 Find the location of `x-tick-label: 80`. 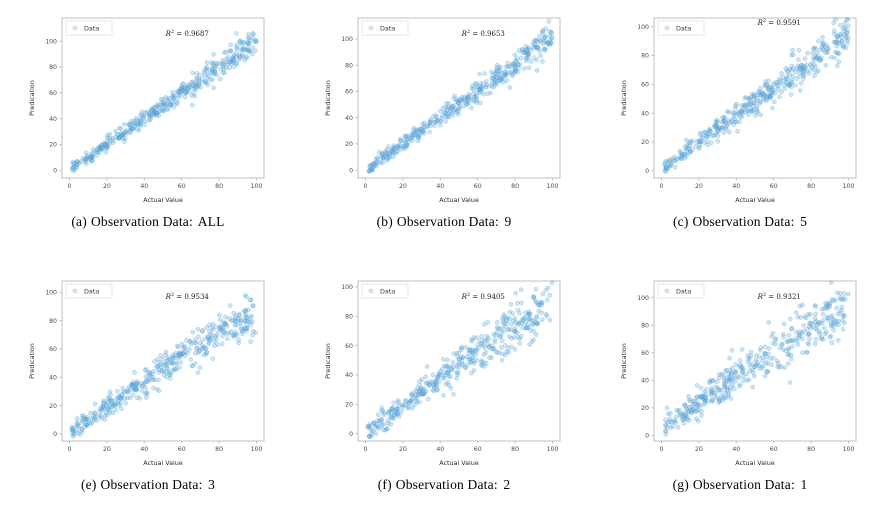

x-tick-label: 80 is located at coordinates (219, 186).